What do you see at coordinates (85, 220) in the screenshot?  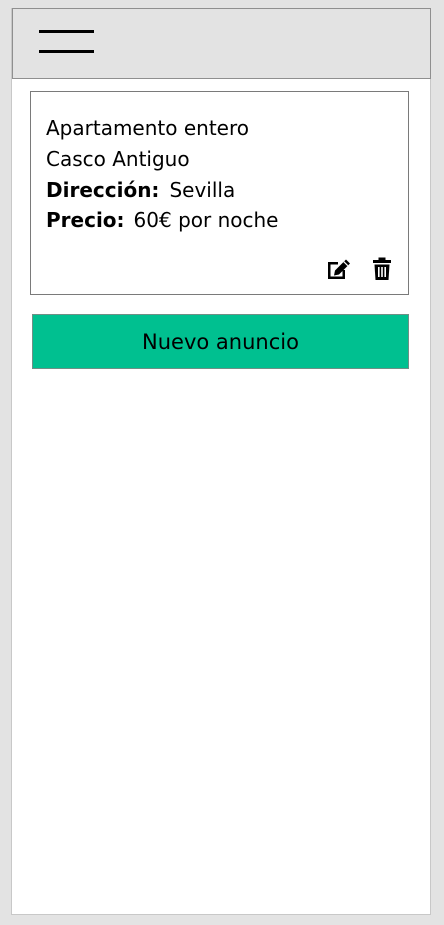 I see `price-label: Precio:` at bounding box center [85, 220].